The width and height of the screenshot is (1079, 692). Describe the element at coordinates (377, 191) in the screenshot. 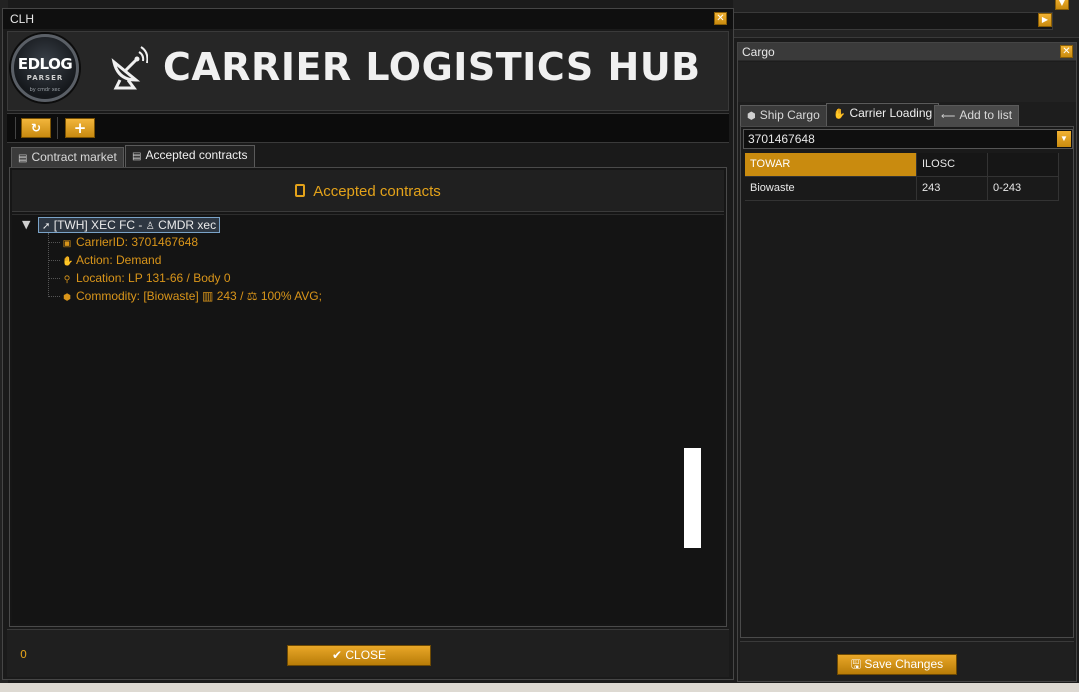

I see `panel-title-text: Accepted contracts` at that location.